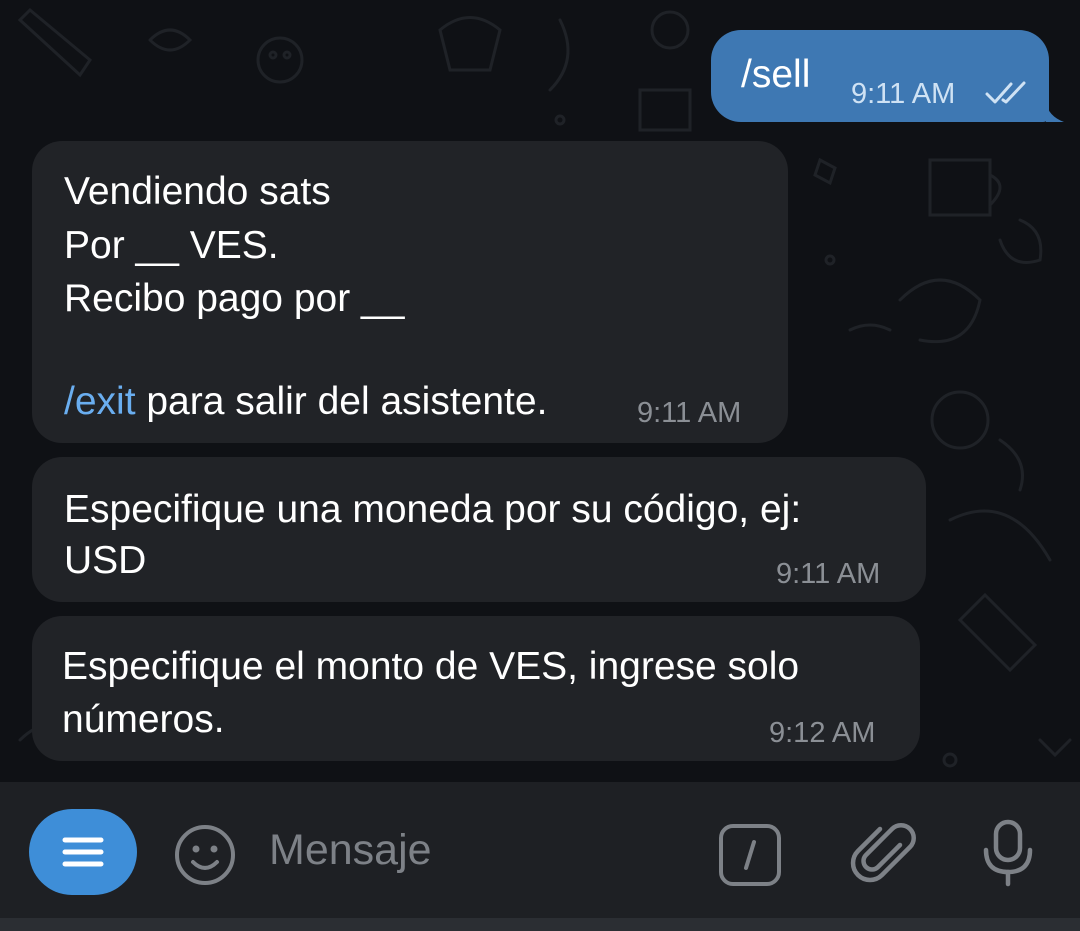  What do you see at coordinates (540, 924) in the screenshot?
I see `navigation-bar-edge` at bounding box center [540, 924].